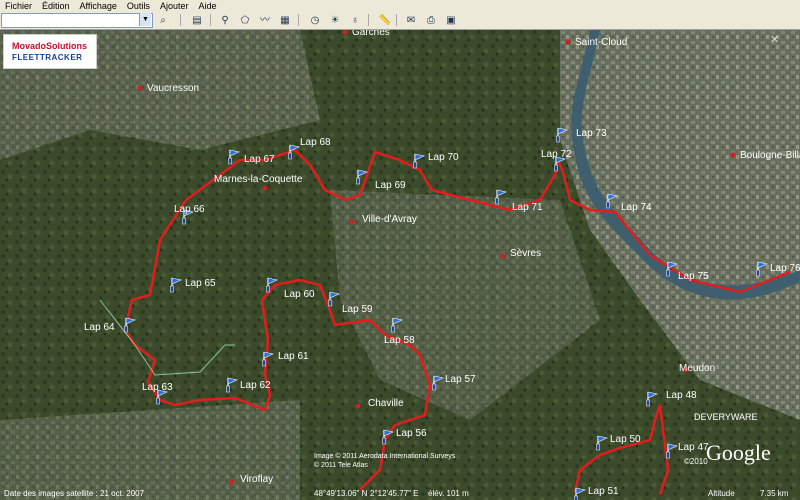 The width and height of the screenshot is (800, 500). What do you see at coordinates (385, 21) in the screenshot?
I see `ruler-icon: 📏` at bounding box center [385, 21].